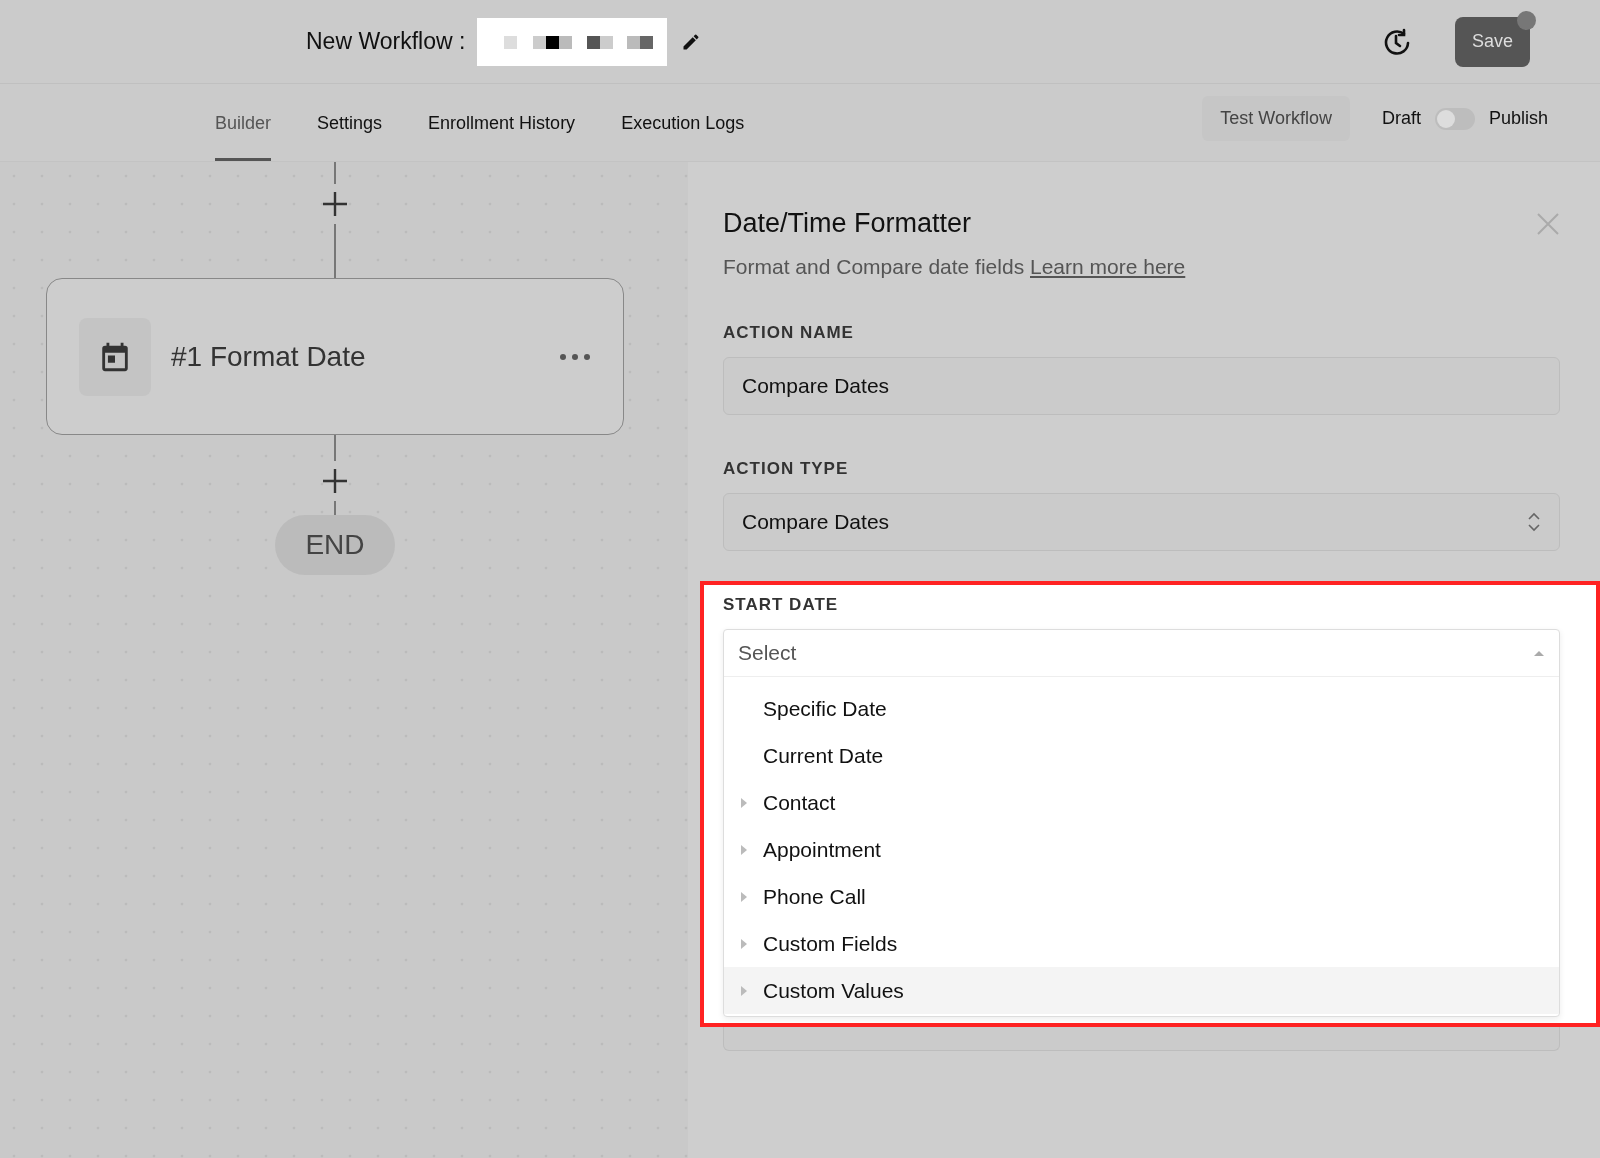  Describe the element at coordinates (1141, 802) in the screenshot. I see `dropdown-option: Contact` at that location.